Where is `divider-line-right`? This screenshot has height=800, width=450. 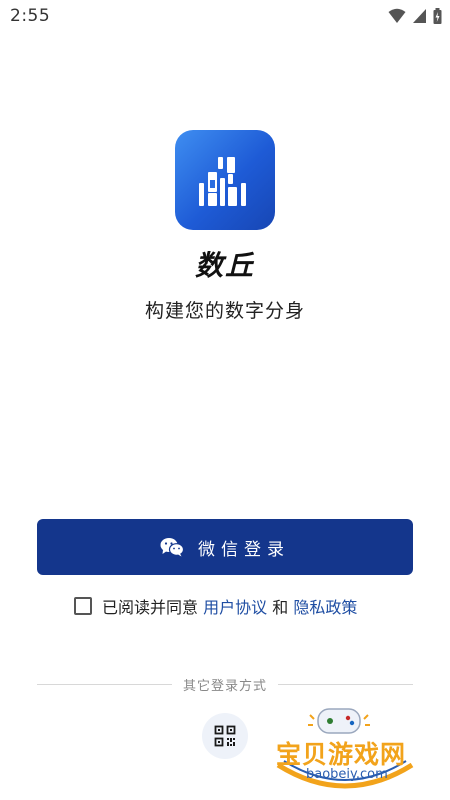 divider-line-right is located at coordinates (345, 684).